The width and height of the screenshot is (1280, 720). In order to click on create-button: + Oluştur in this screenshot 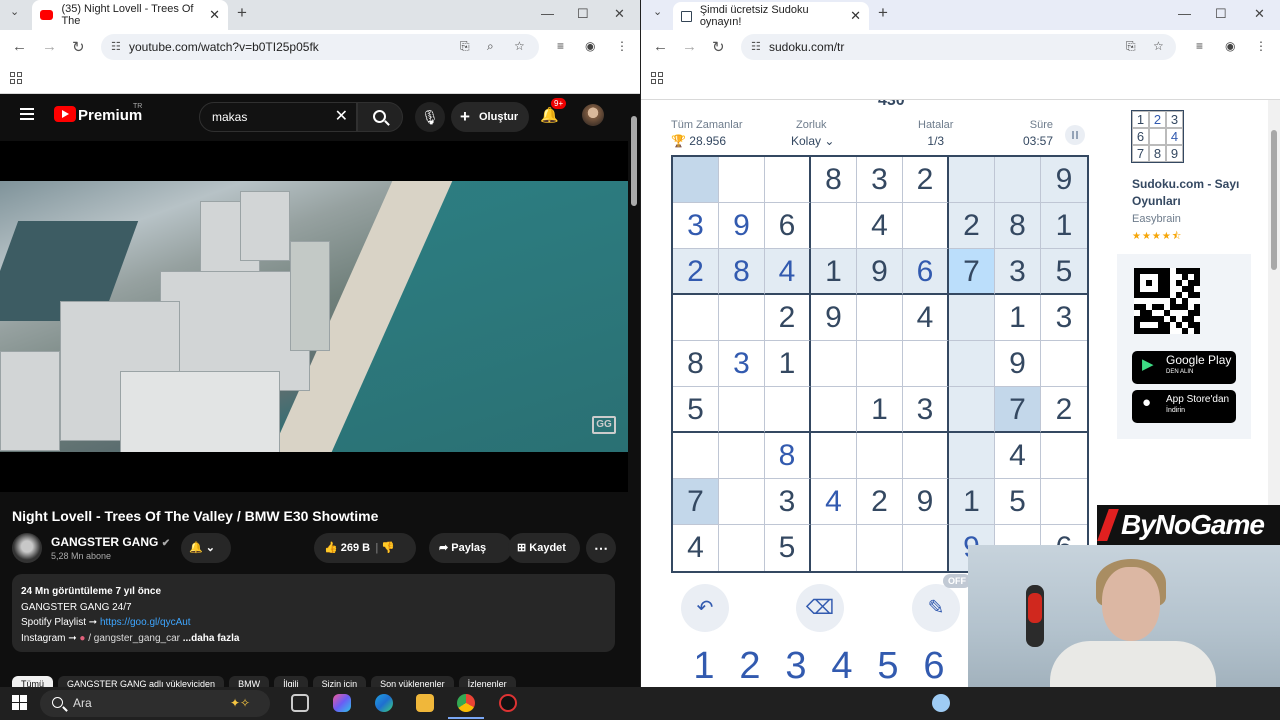, I will do `click(490, 117)`.